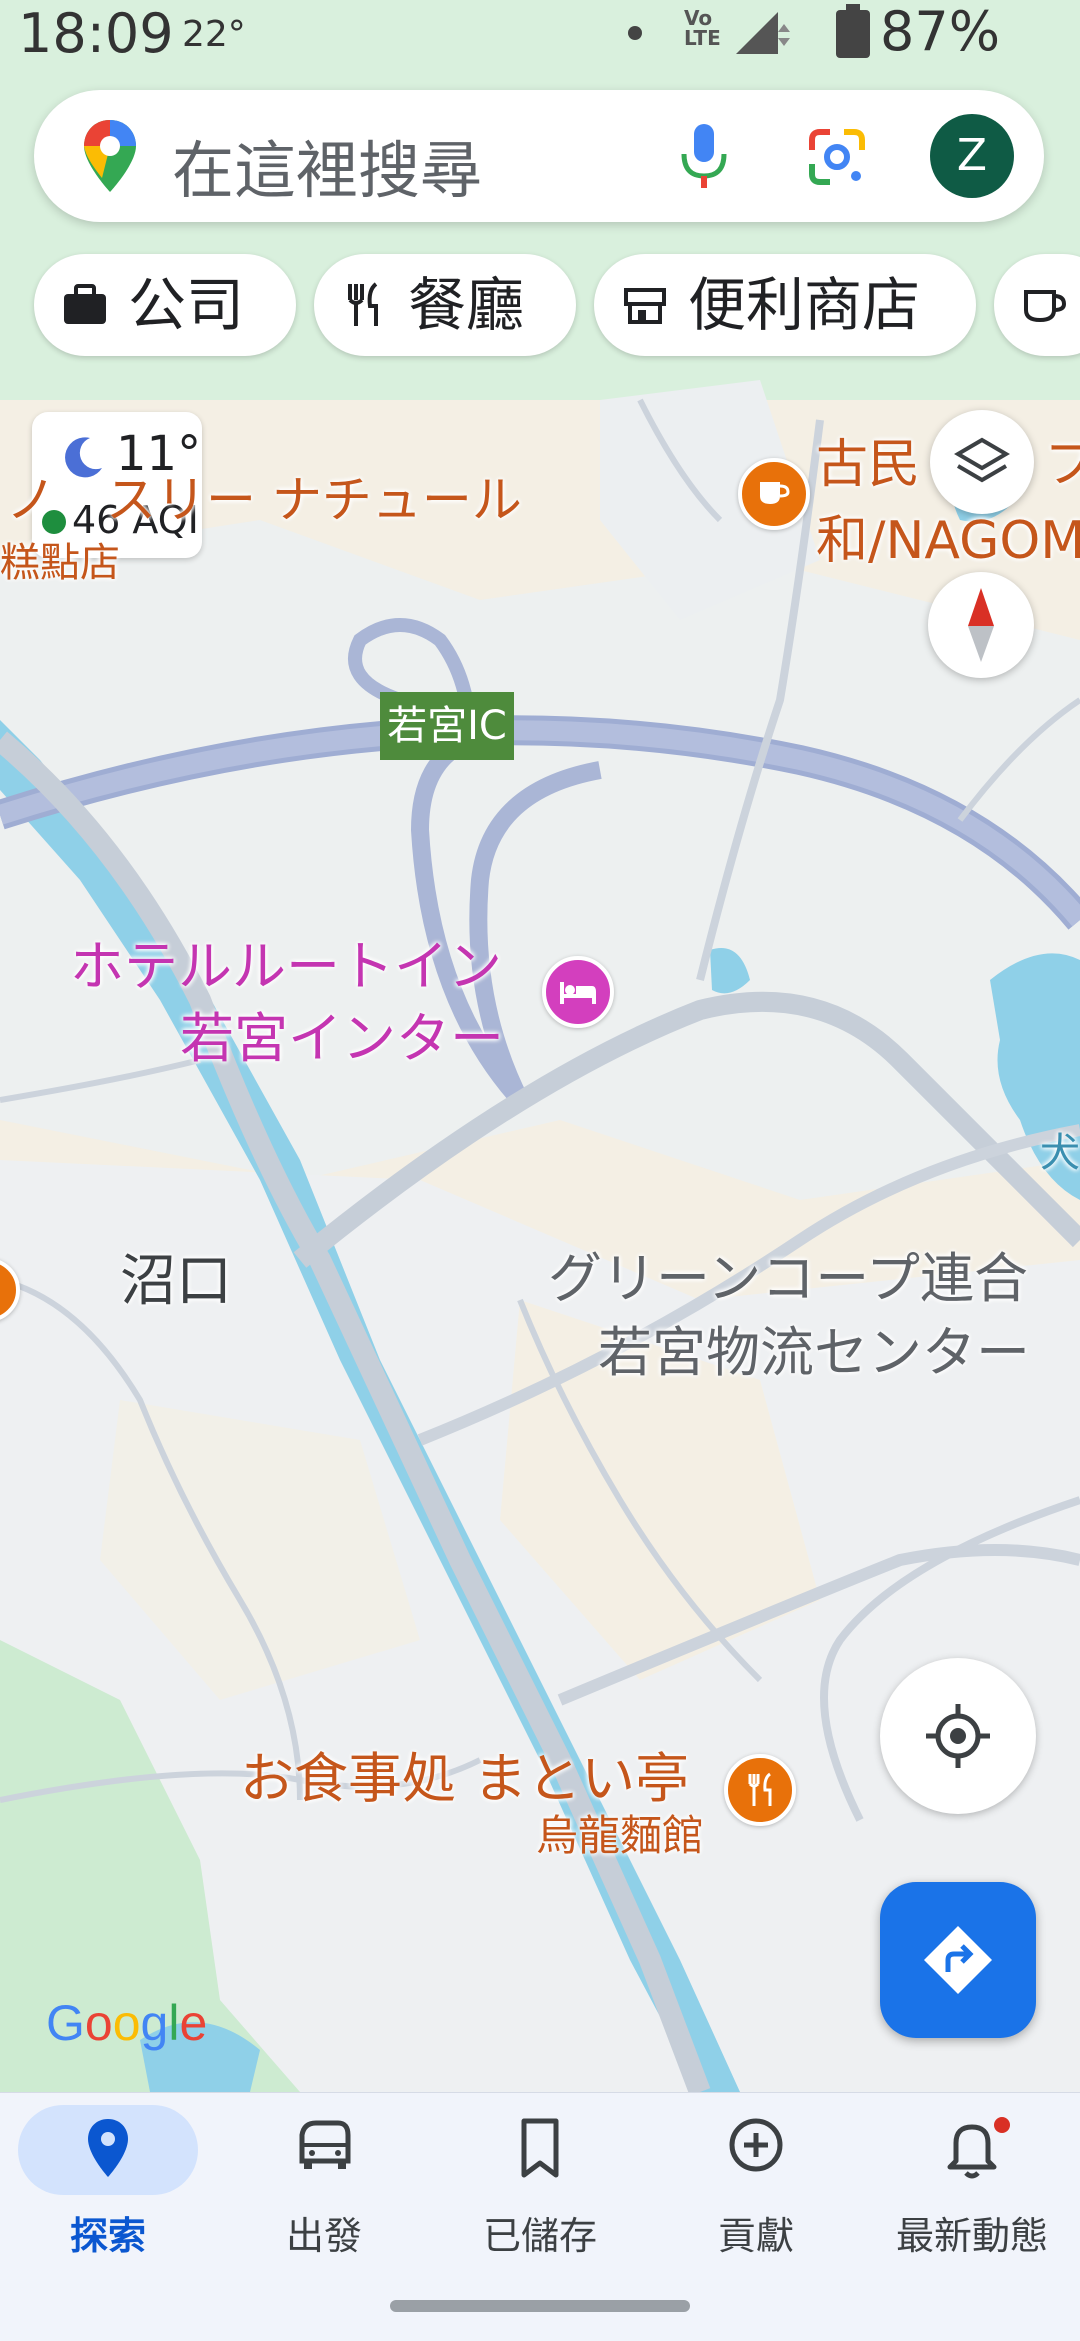 The width and height of the screenshot is (1080, 2341). What do you see at coordinates (127, 2023) in the screenshot?
I see `google-logo: Google` at bounding box center [127, 2023].